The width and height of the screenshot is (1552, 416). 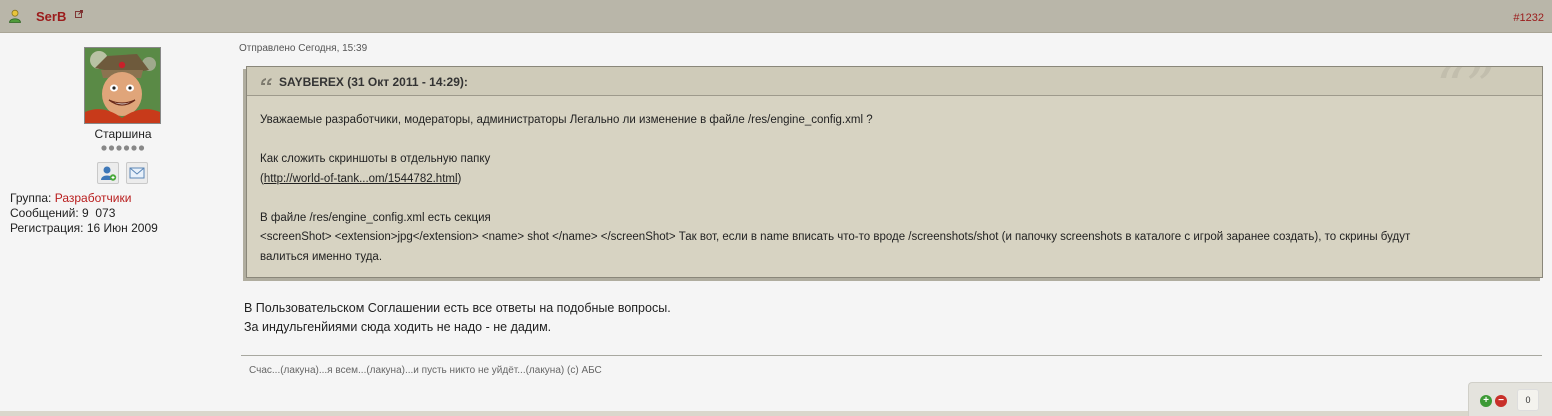 I want to click on quote-header: SAYBEREX (31 Окт 2011 - 14:29): “”, so click(x=894, y=84).